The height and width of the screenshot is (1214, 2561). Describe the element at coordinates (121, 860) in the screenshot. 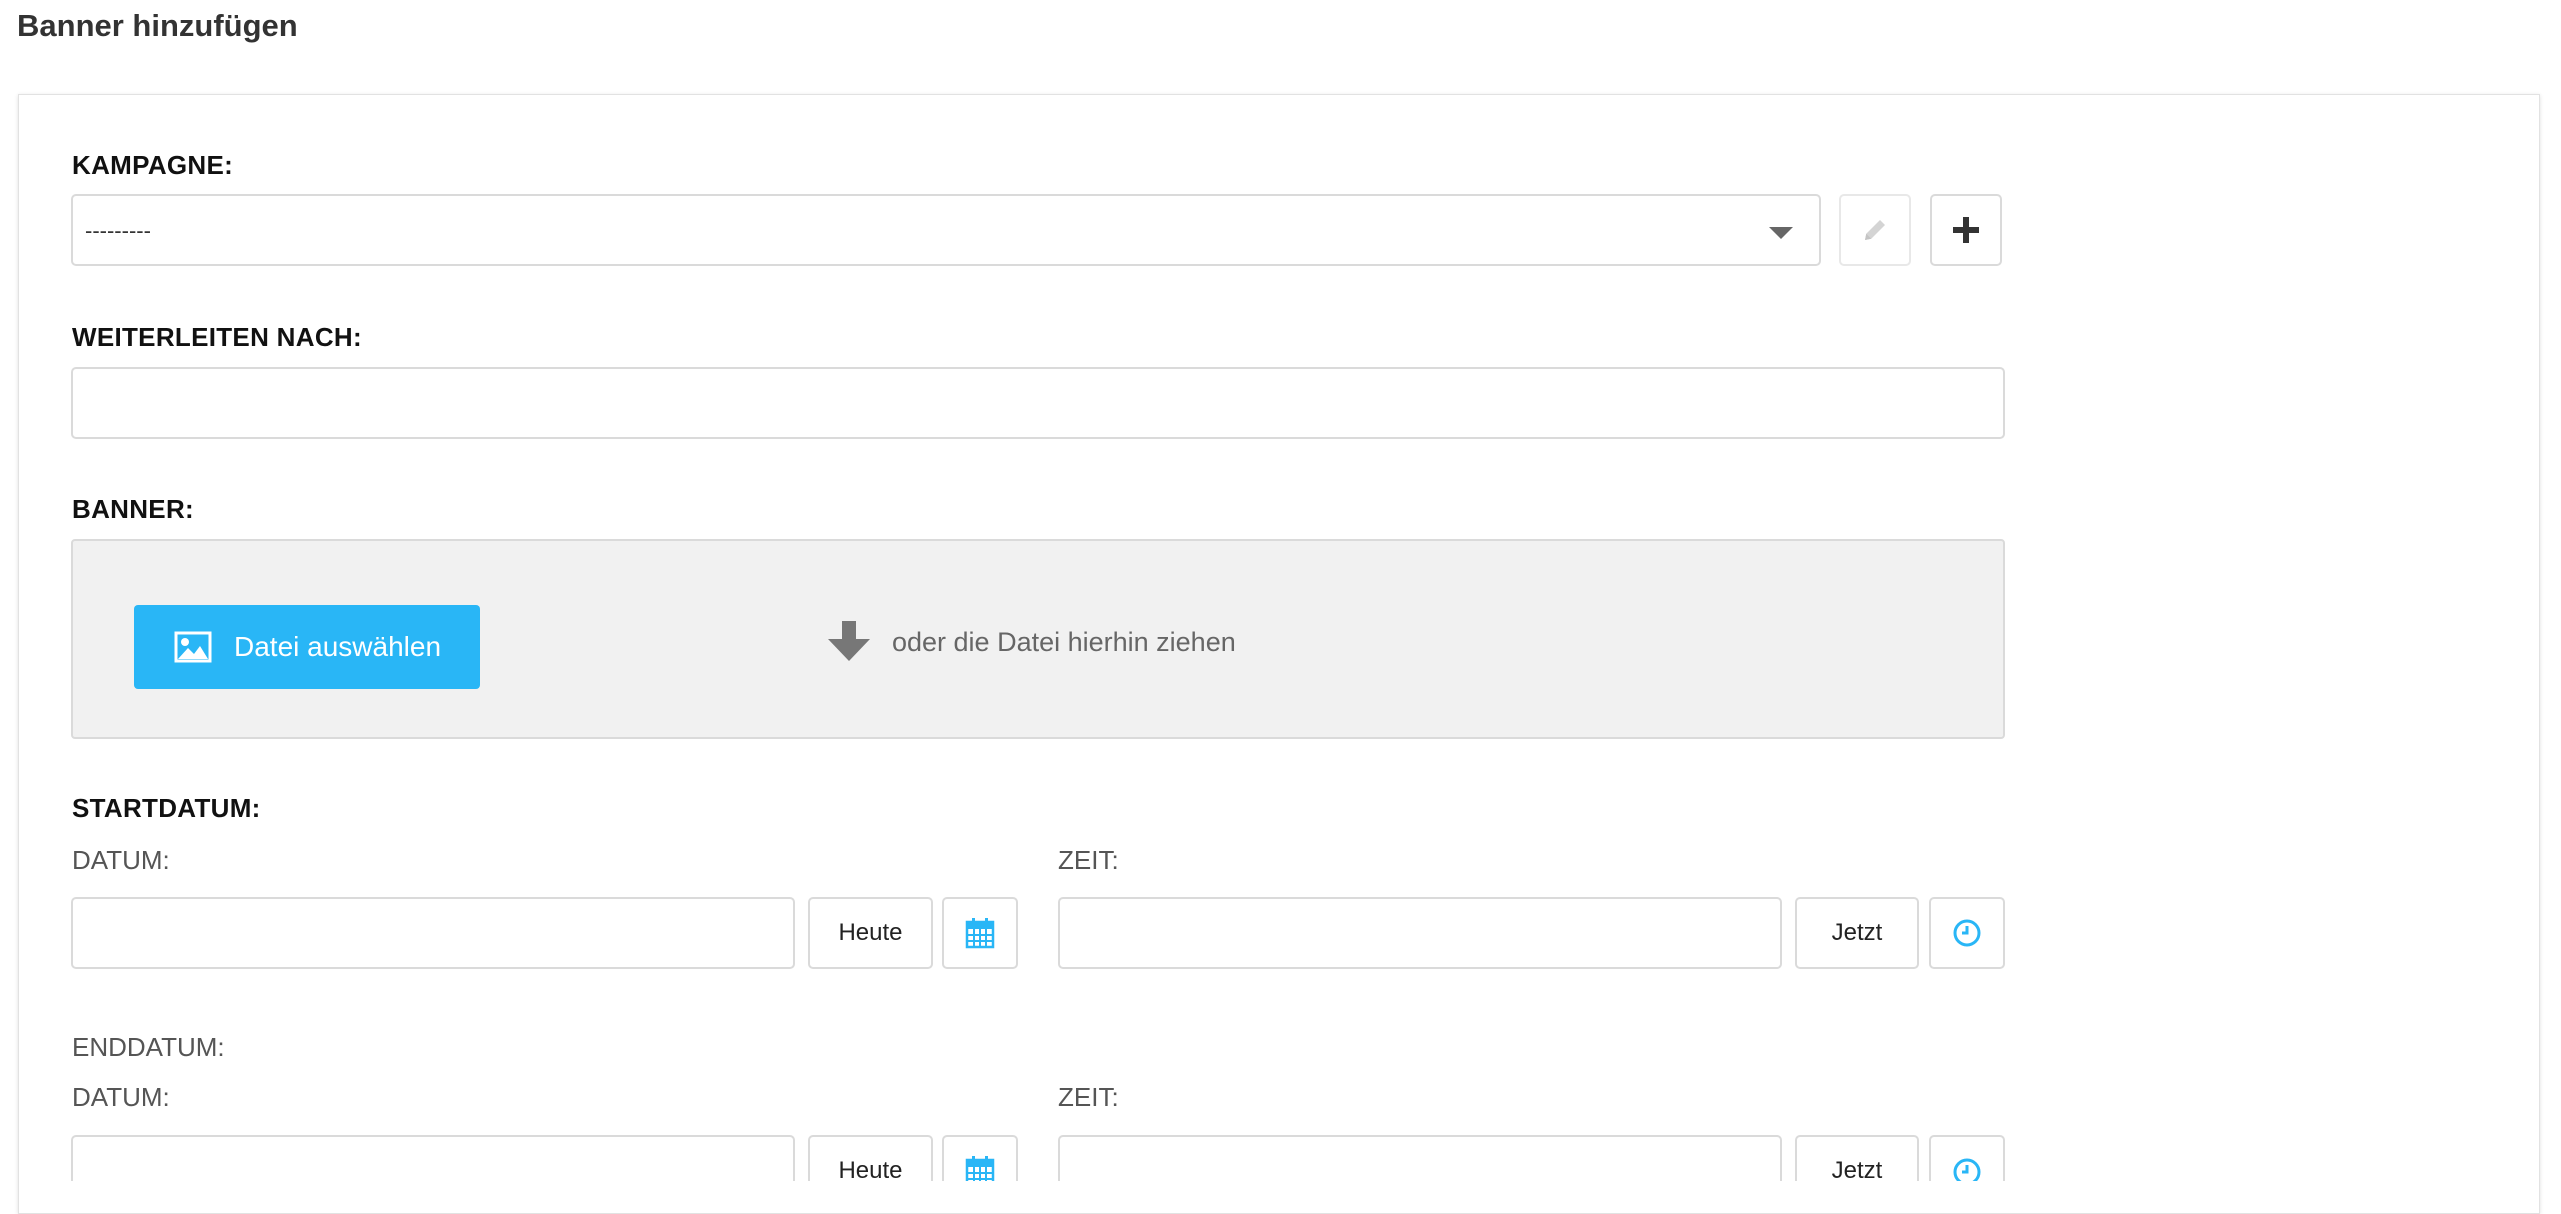

I see `start-date-field-label: DATUM:` at that location.